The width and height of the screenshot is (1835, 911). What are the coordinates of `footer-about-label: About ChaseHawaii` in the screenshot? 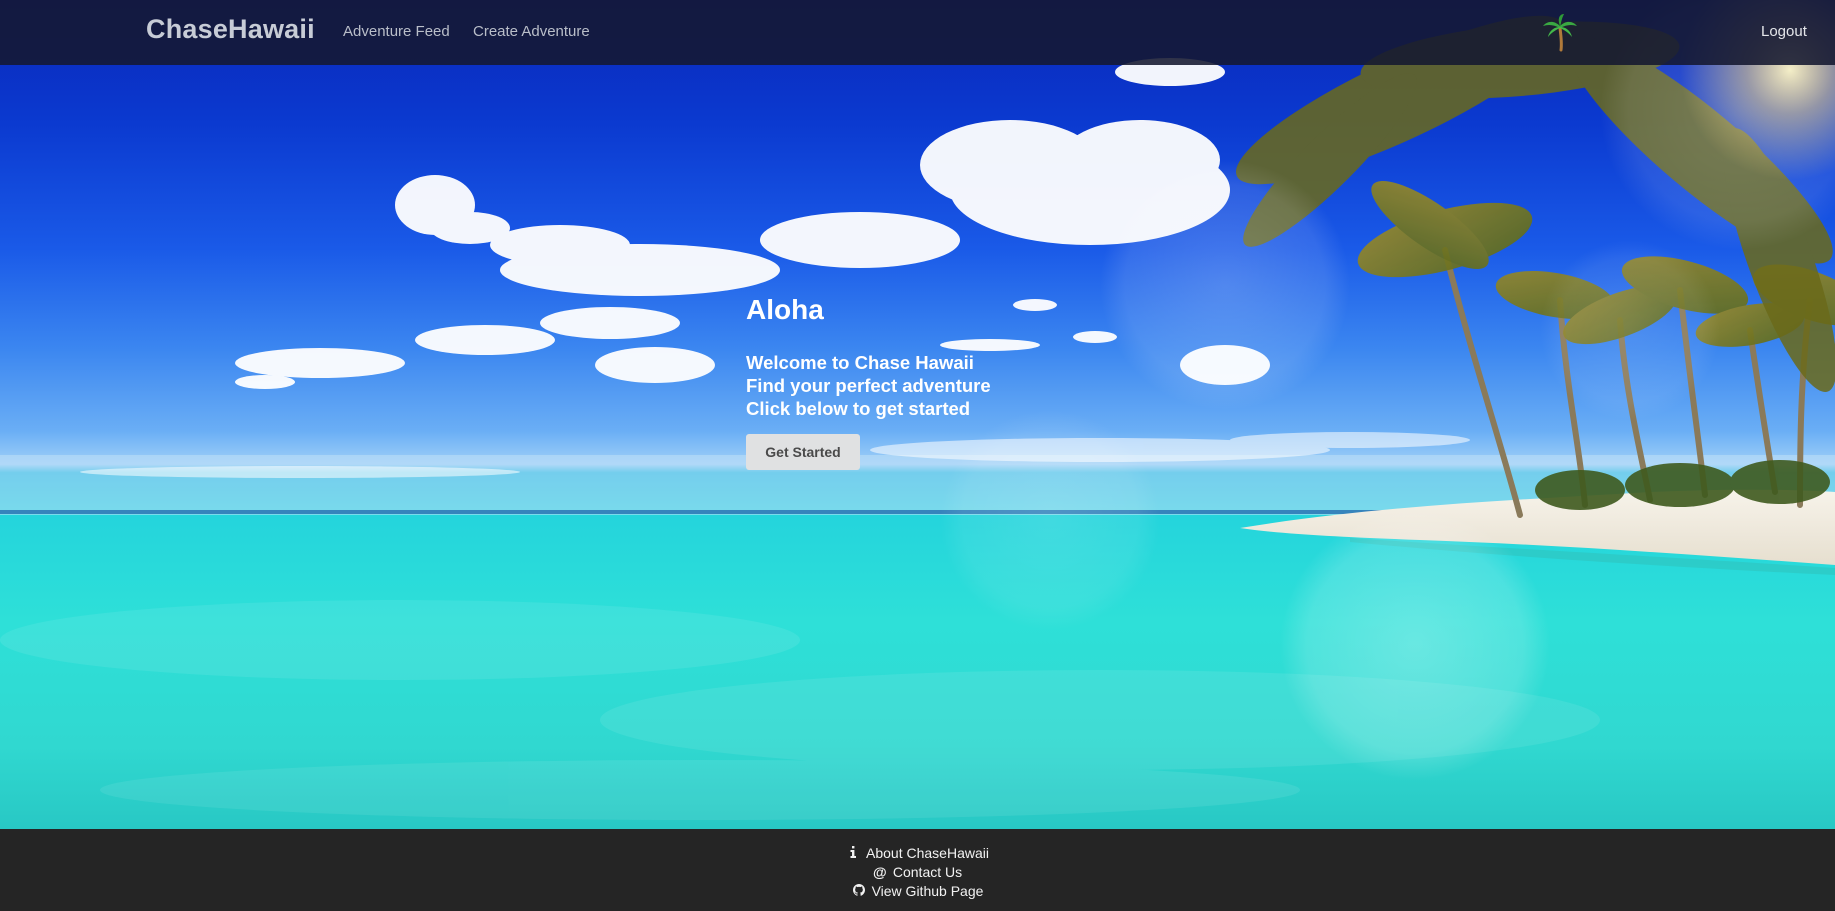 It's located at (927, 853).